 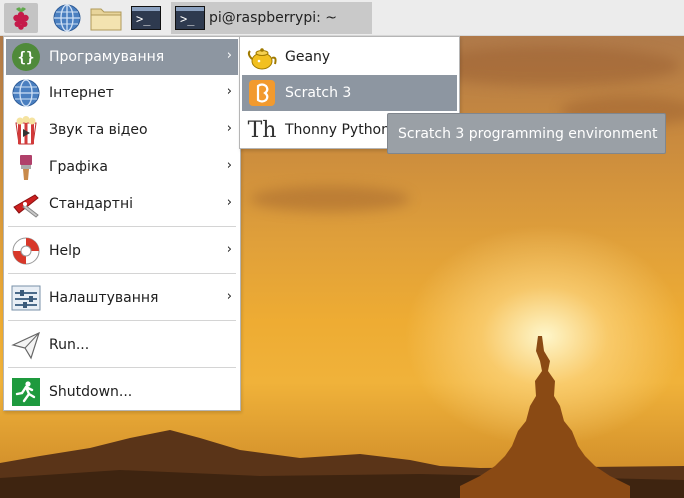 I want to click on programming-braces-icon: {}, so click(x=26, y=57).